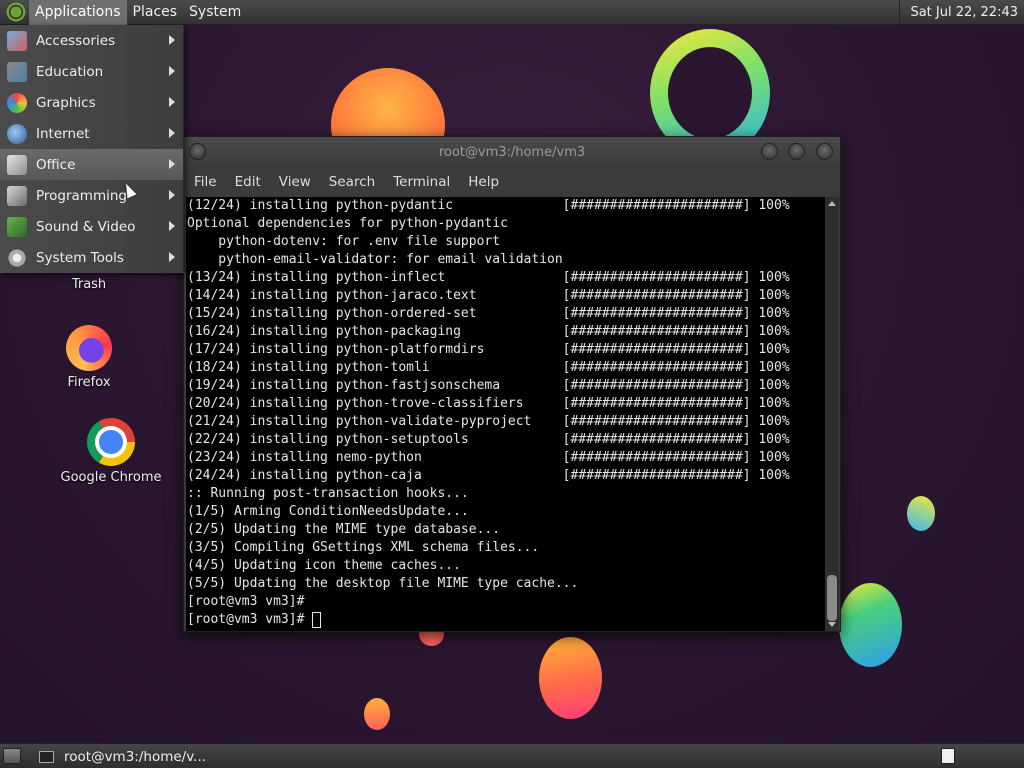  I want to click on window-title: root@vm3:/home/vm3, so click(512, 152).